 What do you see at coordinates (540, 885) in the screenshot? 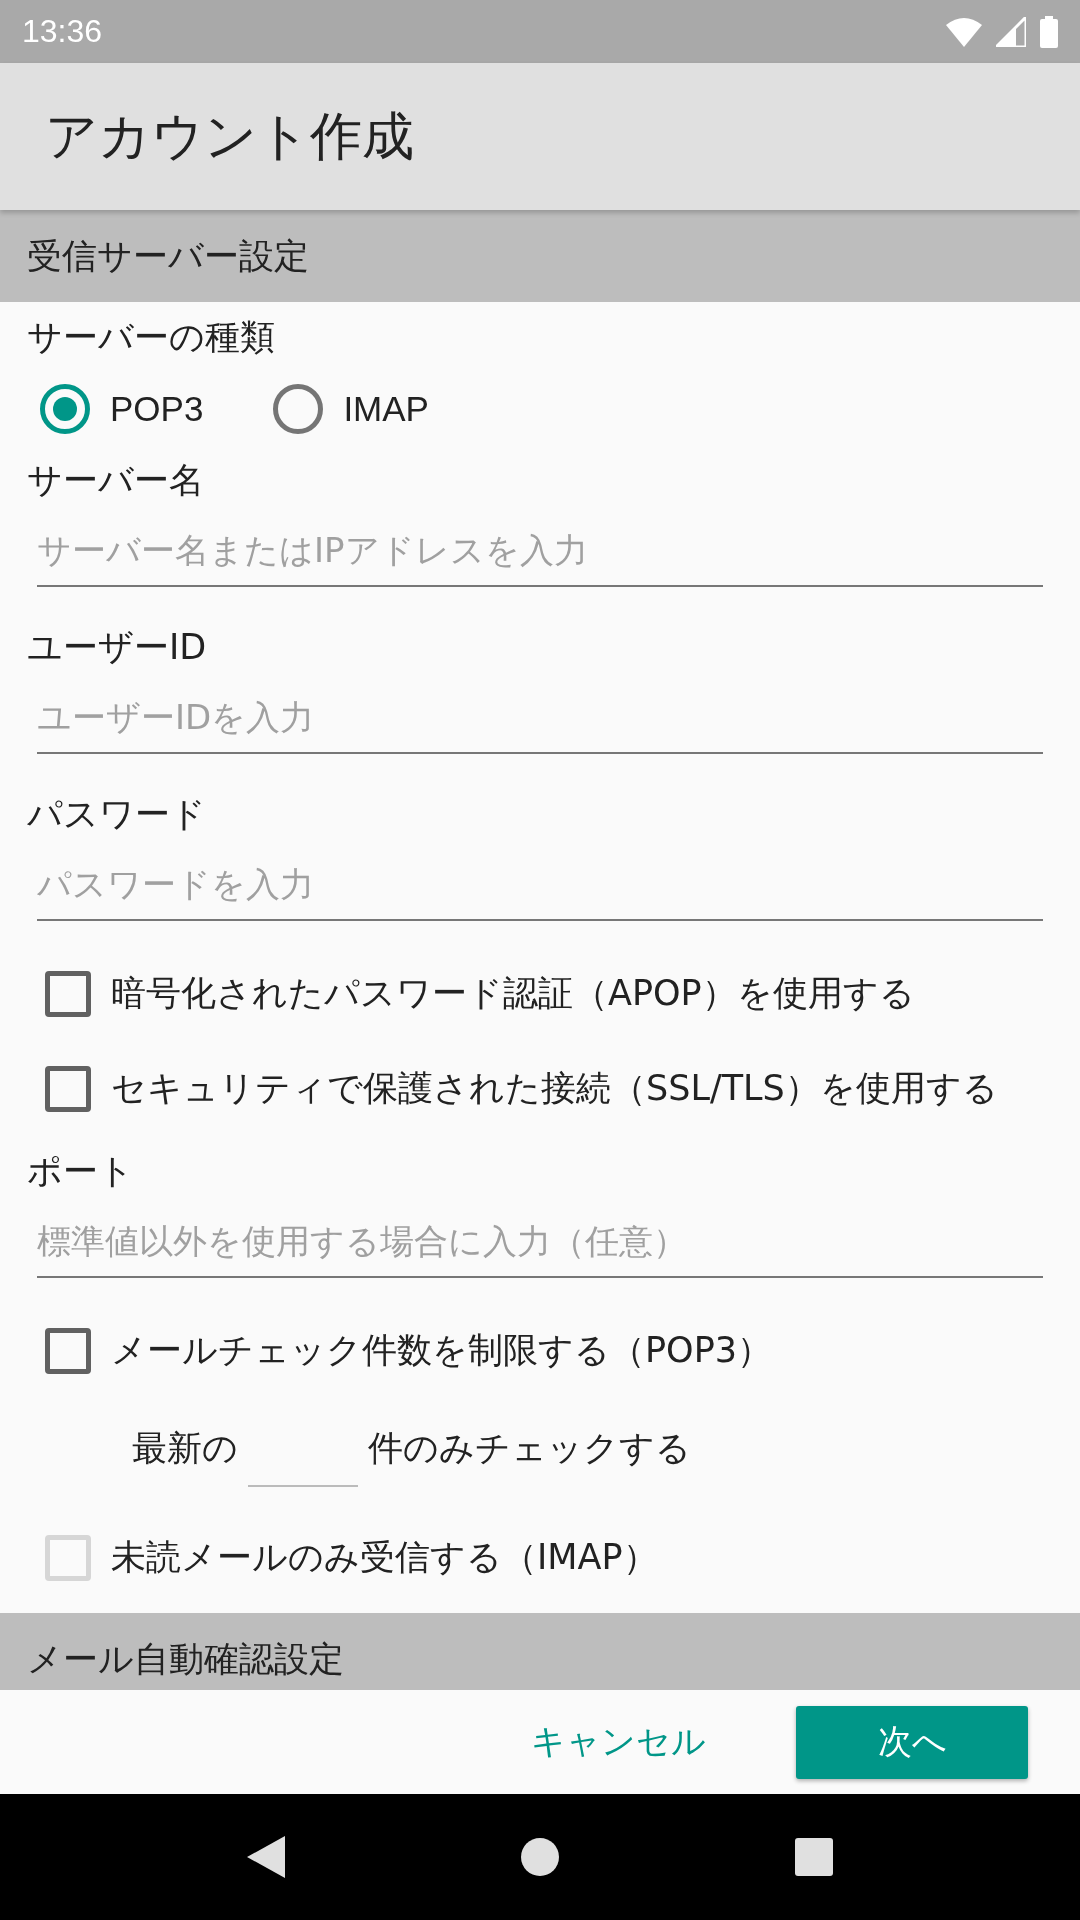
I see `input-field: パスワードを入力` at bounding box center [540, 885].